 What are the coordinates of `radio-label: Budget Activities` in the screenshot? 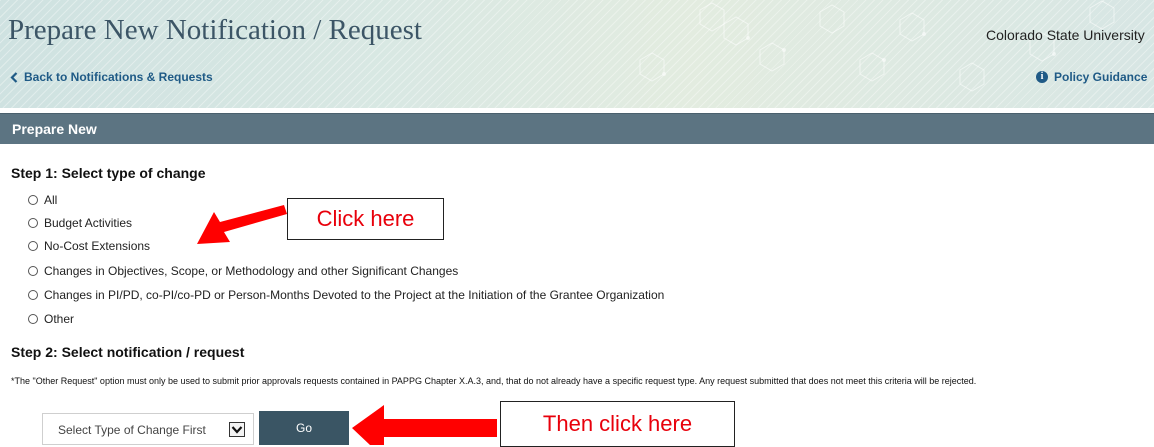 It's located at (88, 223).